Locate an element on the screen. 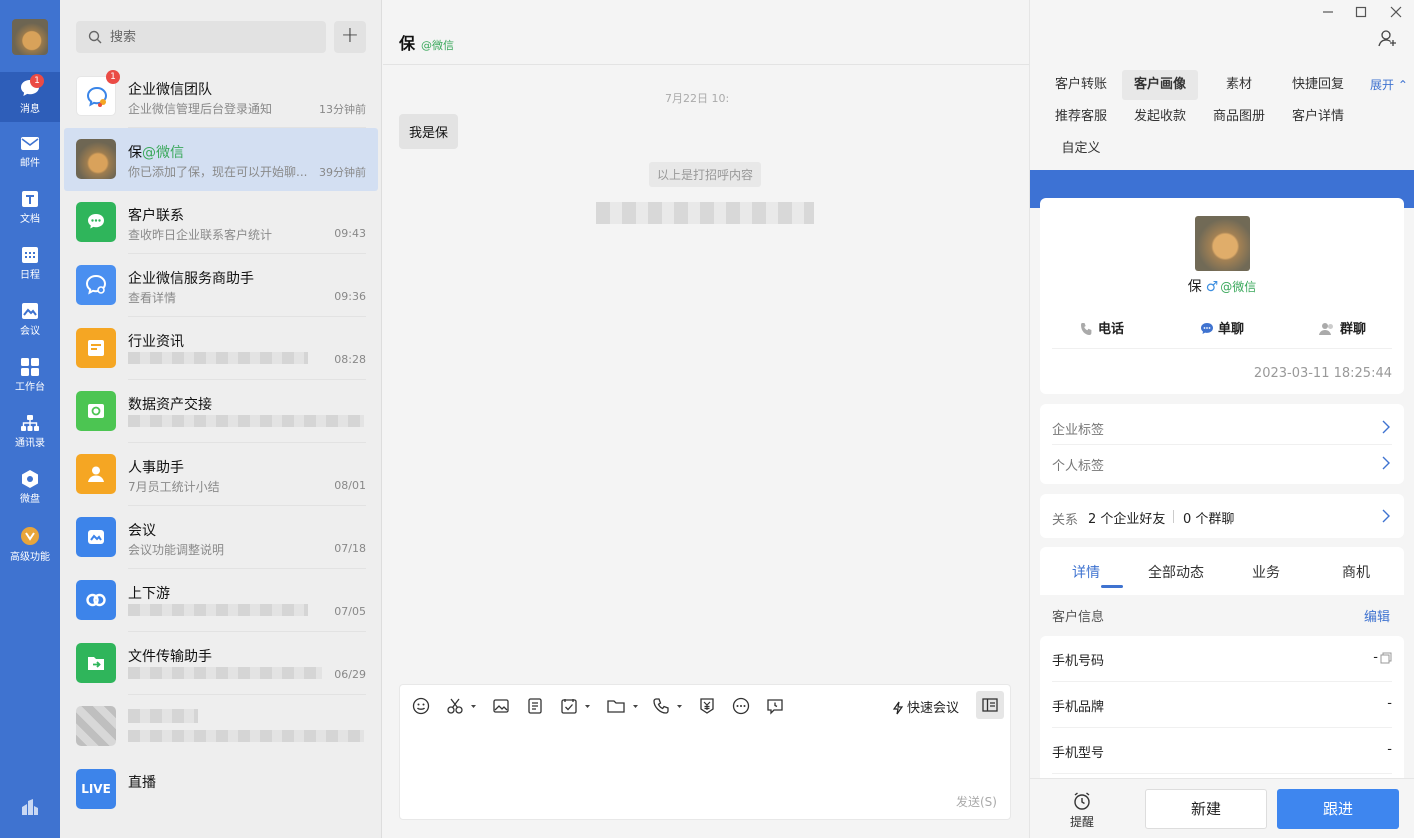 Image resolution: width=1414 pixels, height=838 pixels. sidebar-toggle-button is located at coordinates (990, 705).